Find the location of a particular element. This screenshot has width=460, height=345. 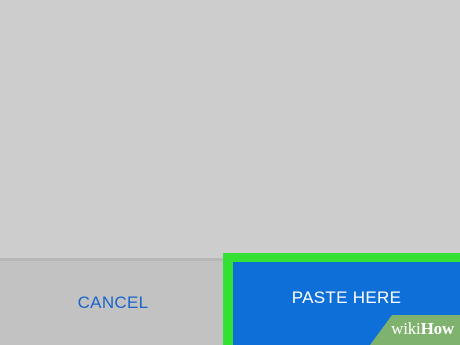

cancel-button: CANCEL is located at coordinates (113, 303).